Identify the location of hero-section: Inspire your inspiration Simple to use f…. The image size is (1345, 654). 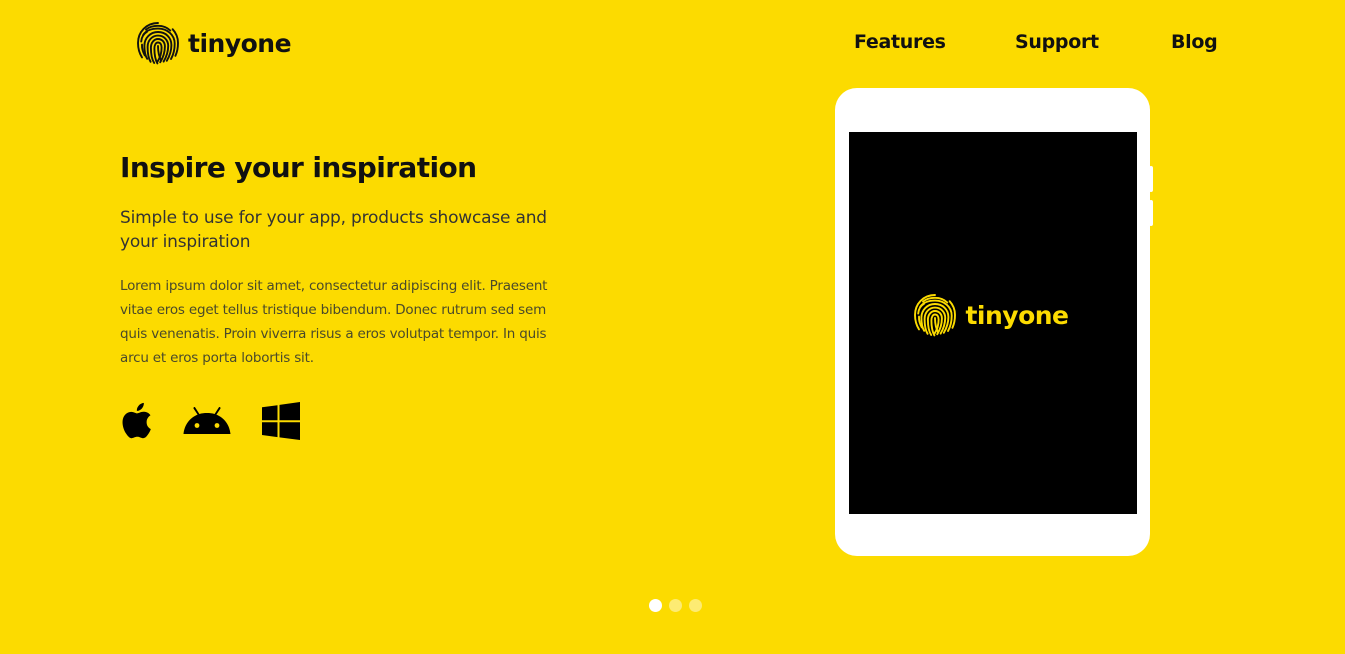
(345, 260).